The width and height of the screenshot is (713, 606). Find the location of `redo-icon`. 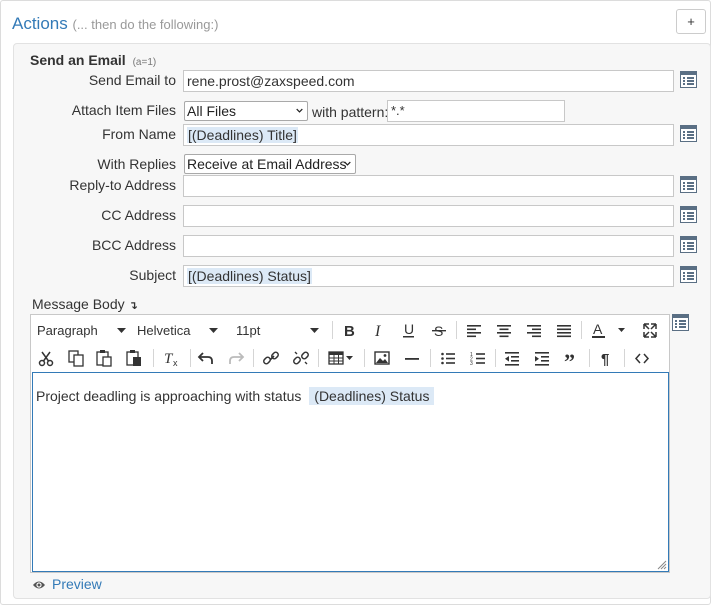

redo-icon is located at coordinates (236, 358).